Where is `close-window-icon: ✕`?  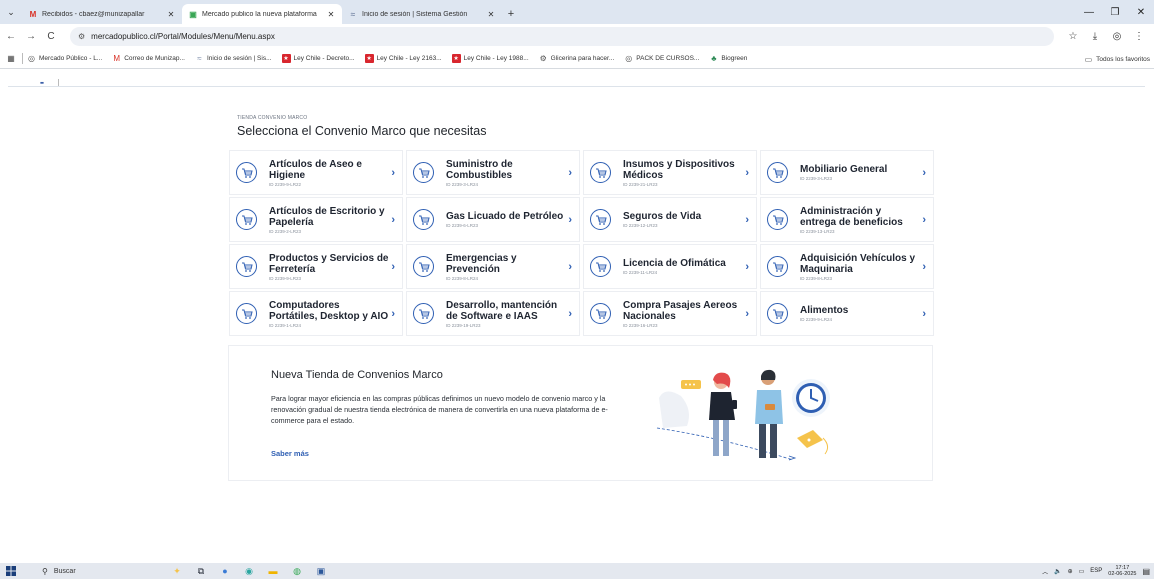
close-window-icon: ✕ is located at coordinates (1141, 12).